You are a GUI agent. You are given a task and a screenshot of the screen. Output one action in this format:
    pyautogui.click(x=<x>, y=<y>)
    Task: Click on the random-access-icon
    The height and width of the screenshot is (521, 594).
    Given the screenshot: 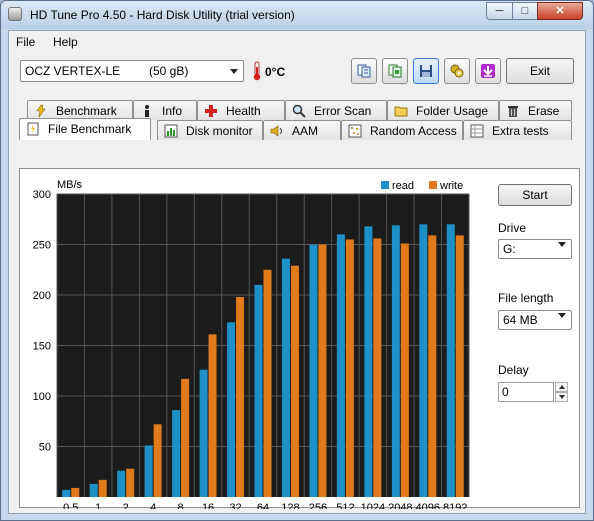 What is the action you would take?
    pyautogui.click(x=355, y=131)
    